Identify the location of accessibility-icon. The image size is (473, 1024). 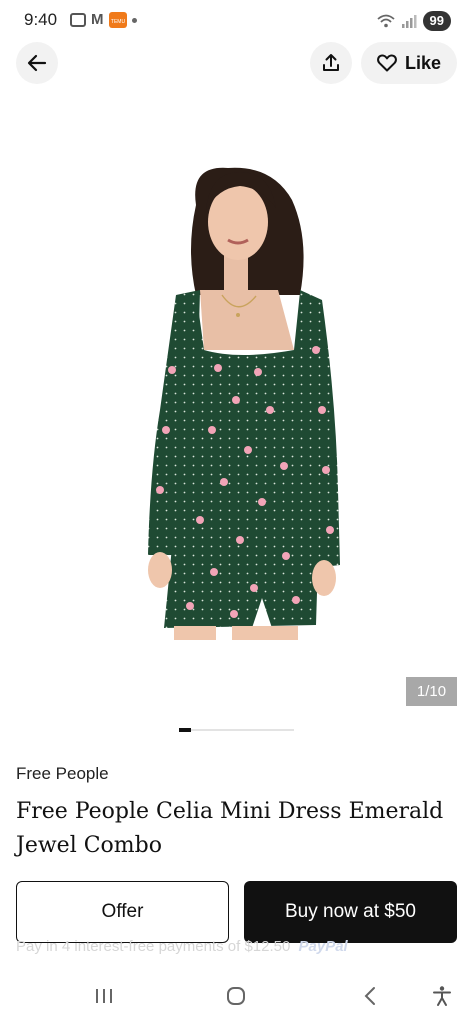
(442, 996).